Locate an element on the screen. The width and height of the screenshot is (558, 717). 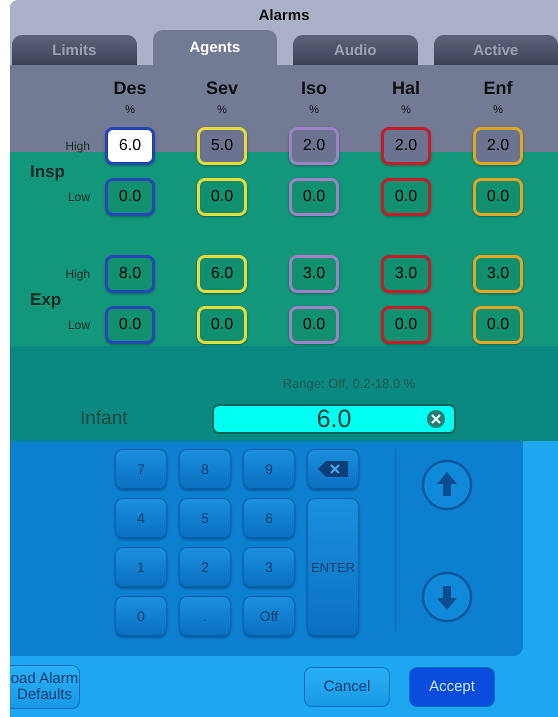
key-button: 2 is located at coordinates (205, 567).